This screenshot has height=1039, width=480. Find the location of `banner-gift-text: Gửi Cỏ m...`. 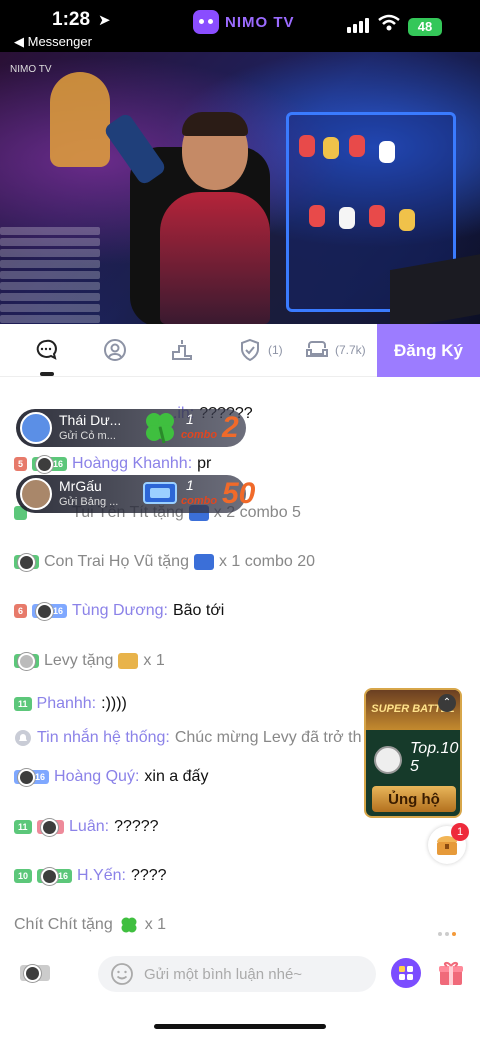

banner-gift-text: Gửi Cỏ m... is located at coordinates (87, 436).